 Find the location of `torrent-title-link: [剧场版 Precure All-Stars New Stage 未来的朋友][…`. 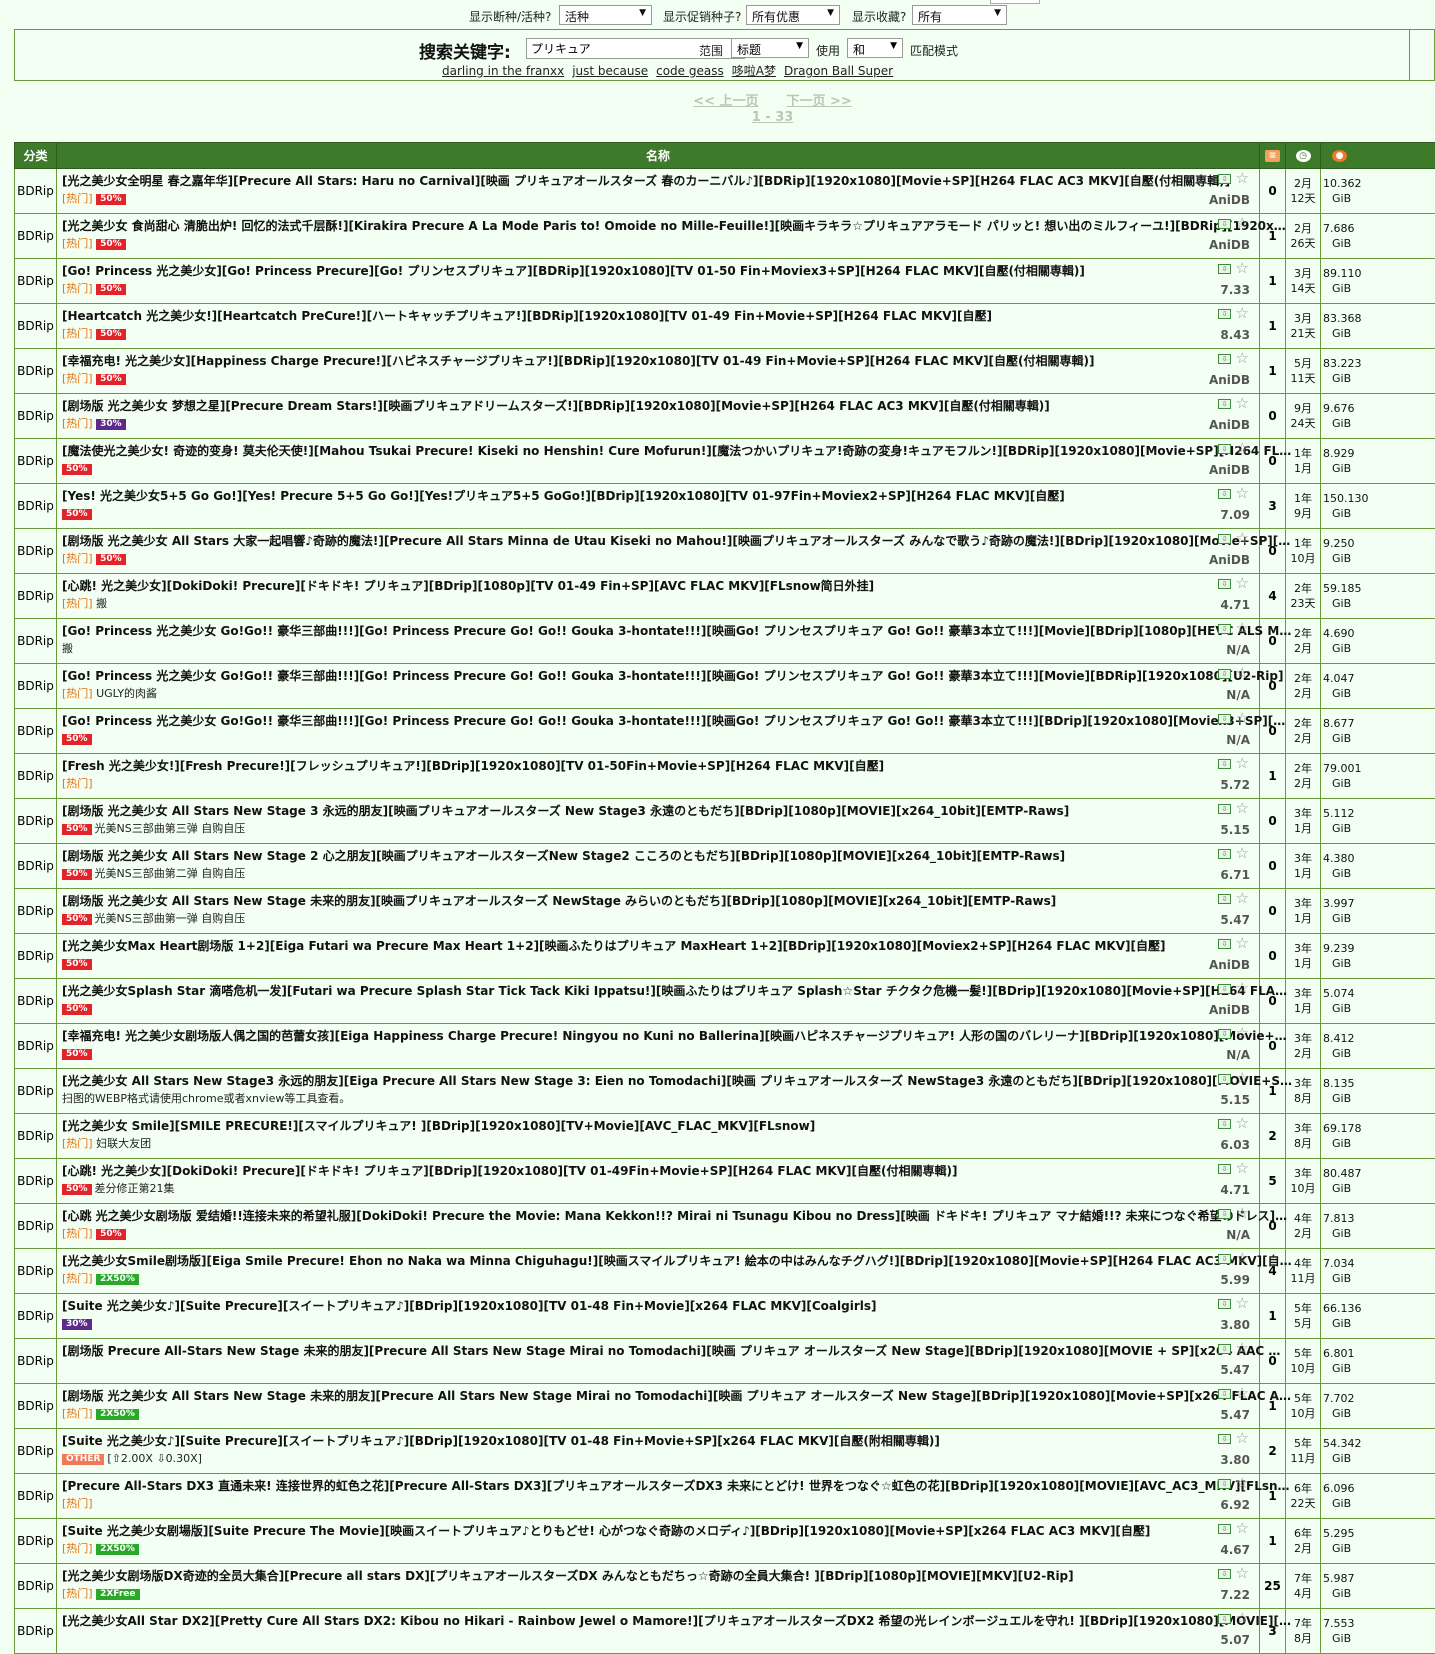

torrent-title-link: [剧场版 Precure All-Stars New Stage 未来的朋友][… is located at coordinates (677, 1351).